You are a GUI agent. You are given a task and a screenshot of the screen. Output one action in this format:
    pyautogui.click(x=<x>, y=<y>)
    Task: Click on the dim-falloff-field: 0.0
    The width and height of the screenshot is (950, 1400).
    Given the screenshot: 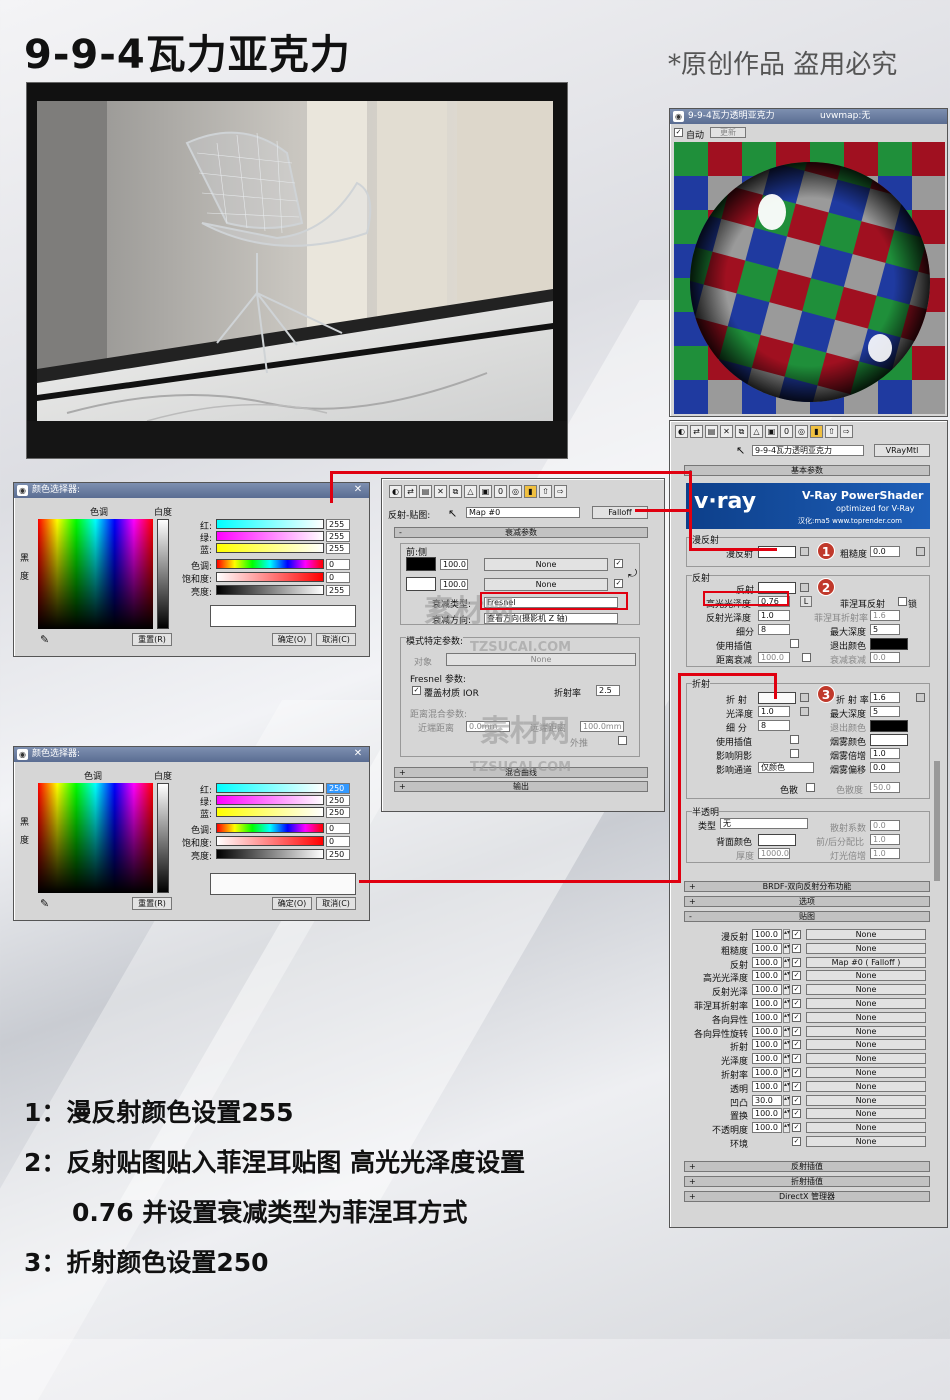 What is the action you would take?
    pyautogui.click(x=885, y=657)
    